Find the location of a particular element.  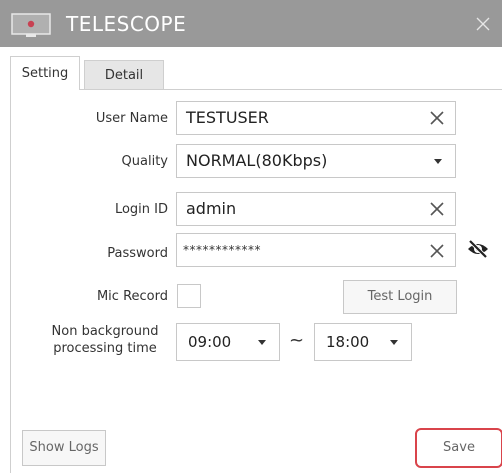

non-background-label-line1: Non background is located at coordinates (105, 331).